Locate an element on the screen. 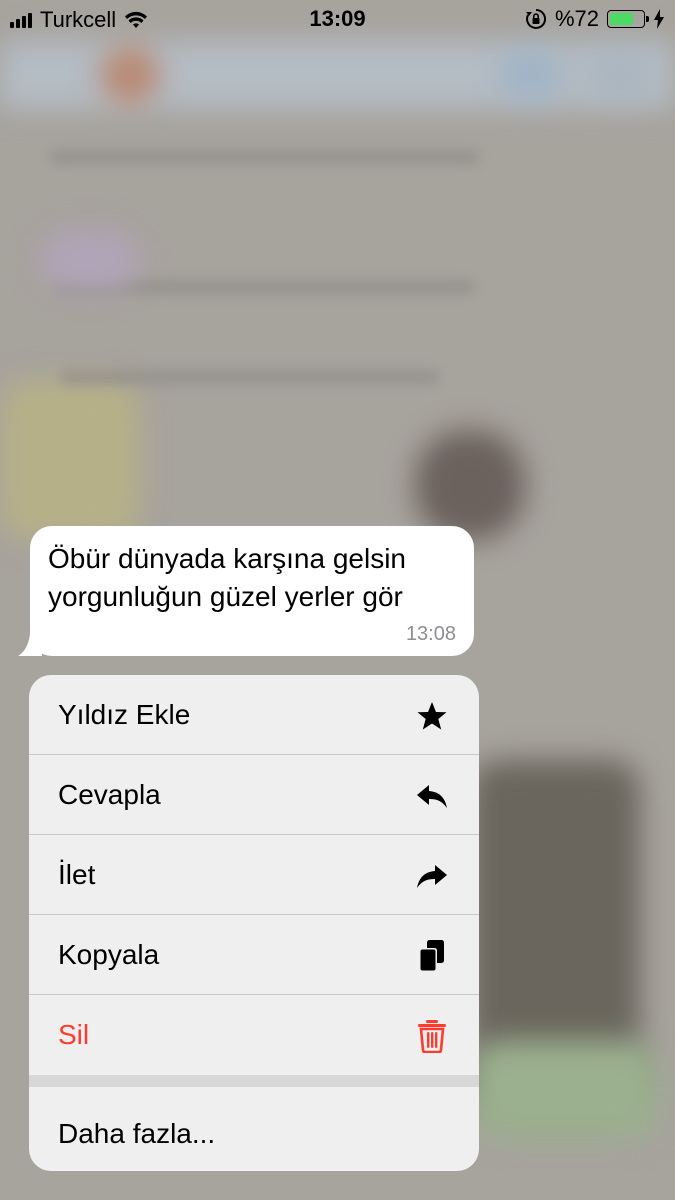 The height and width of the screenshot is (1200, 675). blurred-avatar is located at coordinates (130, 75).